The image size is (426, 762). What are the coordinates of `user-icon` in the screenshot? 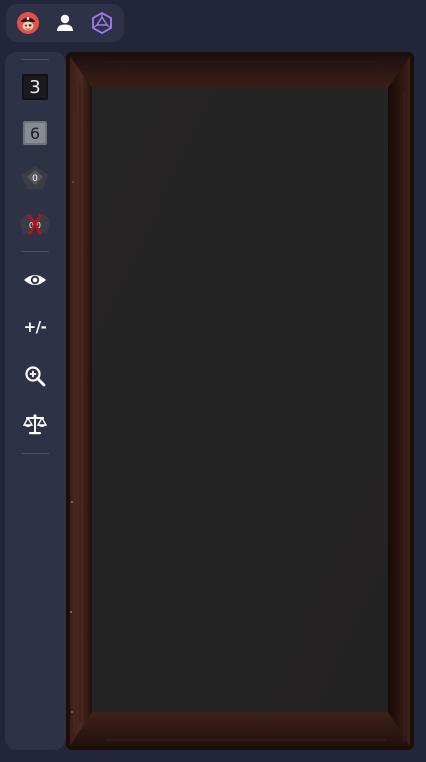 It's located at (65, 23).